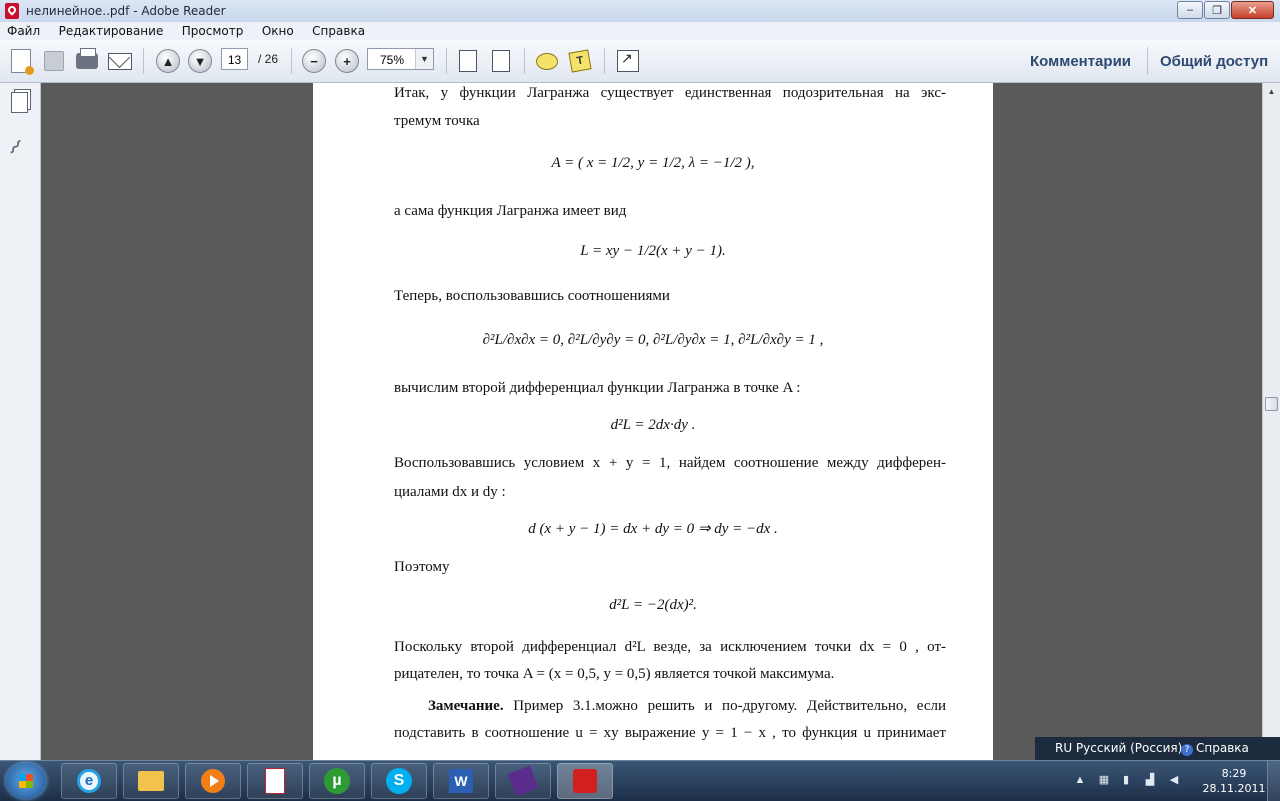 Image resolution: width=1280 pixels, height=801 pixels. I want to click on fit-page-icon, so click(468, 61).